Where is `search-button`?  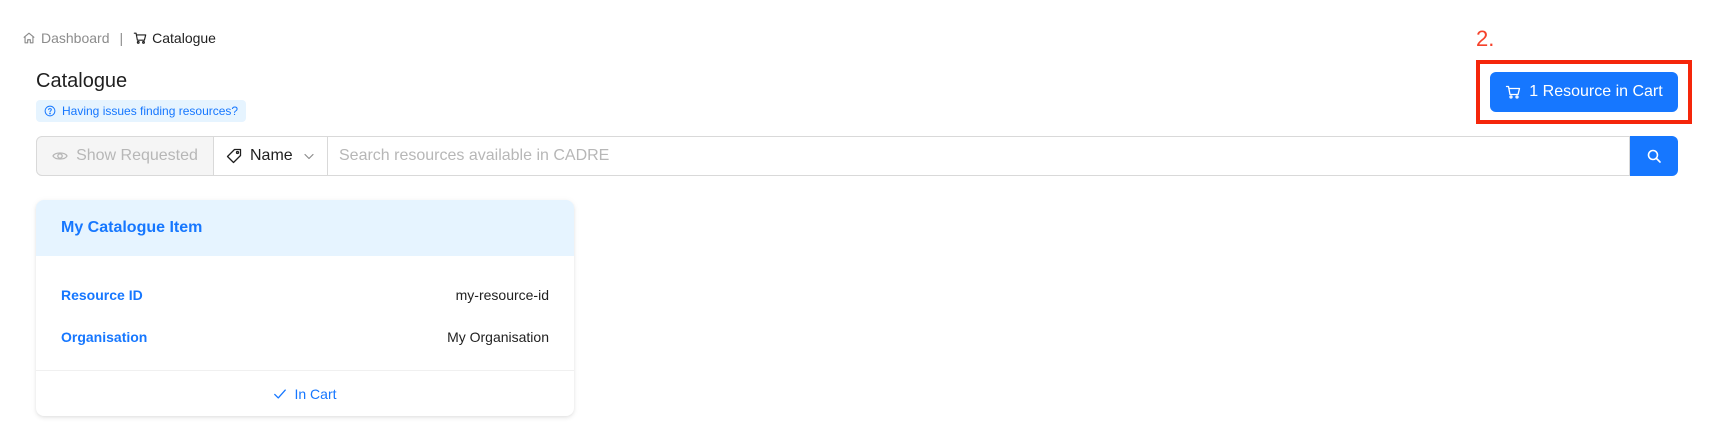 search-button is located at coordinates (1654, 156).